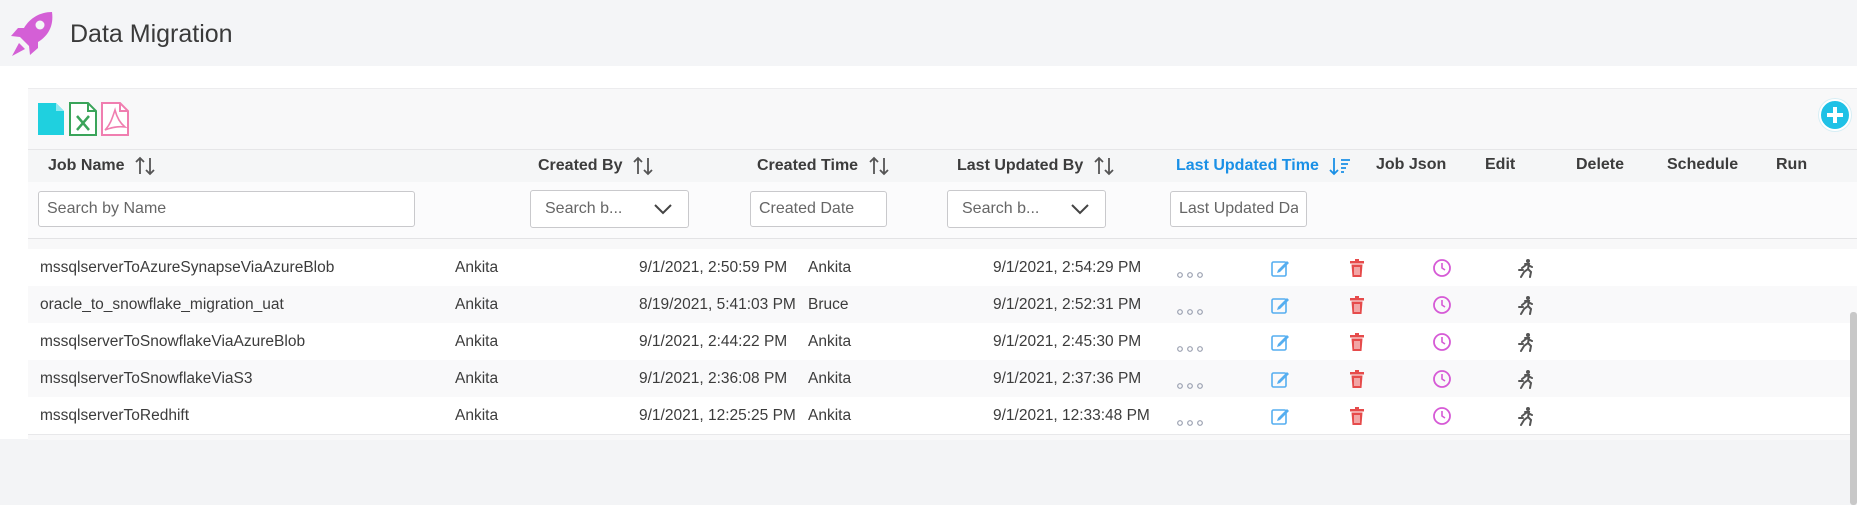  Describe the element at coordinates (115, 119) in the screenshot. I see `pdf-icon` at that location.